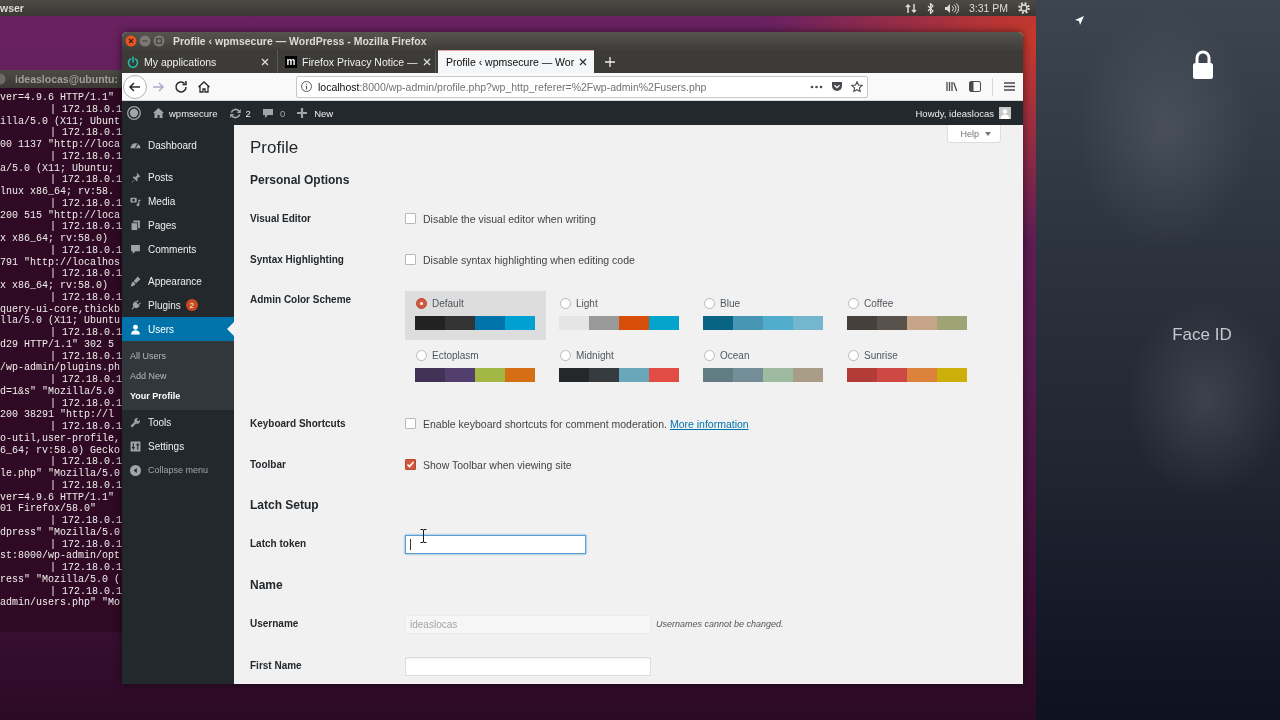  Describe the element at coordinates (837, 86) in the screenshot. I see `pocket-icon` at that location.